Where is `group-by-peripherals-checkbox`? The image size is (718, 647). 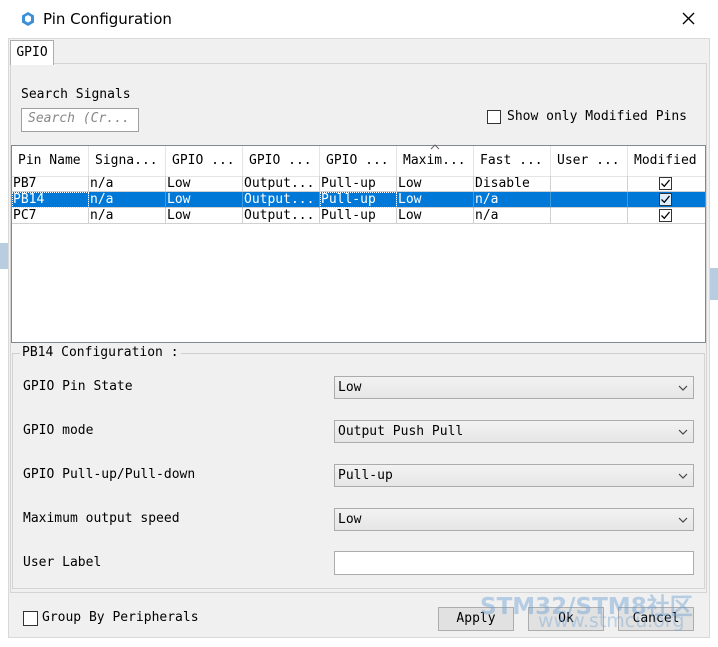
group-by-peripherals-checkbox is located at coordinates (30, 618).